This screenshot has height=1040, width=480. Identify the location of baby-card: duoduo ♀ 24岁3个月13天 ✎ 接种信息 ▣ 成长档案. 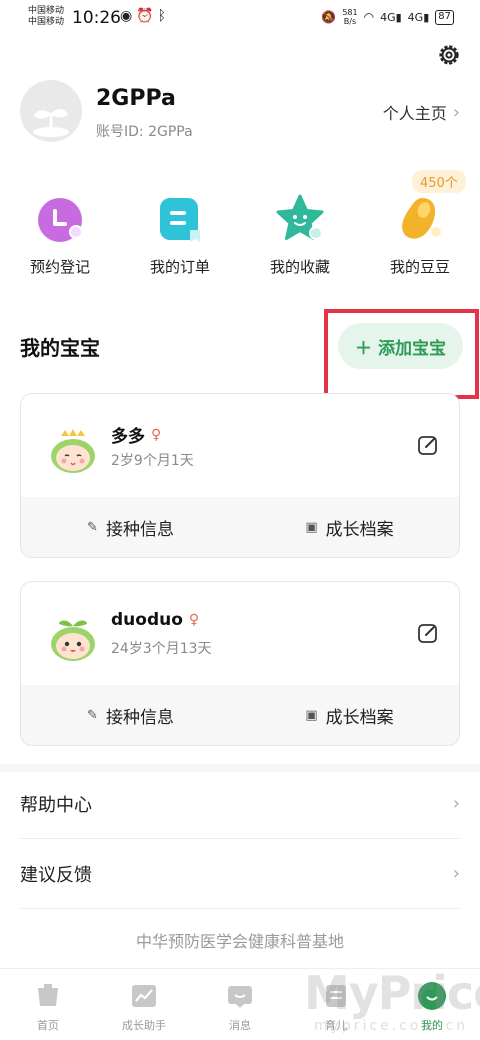
(240, 663).